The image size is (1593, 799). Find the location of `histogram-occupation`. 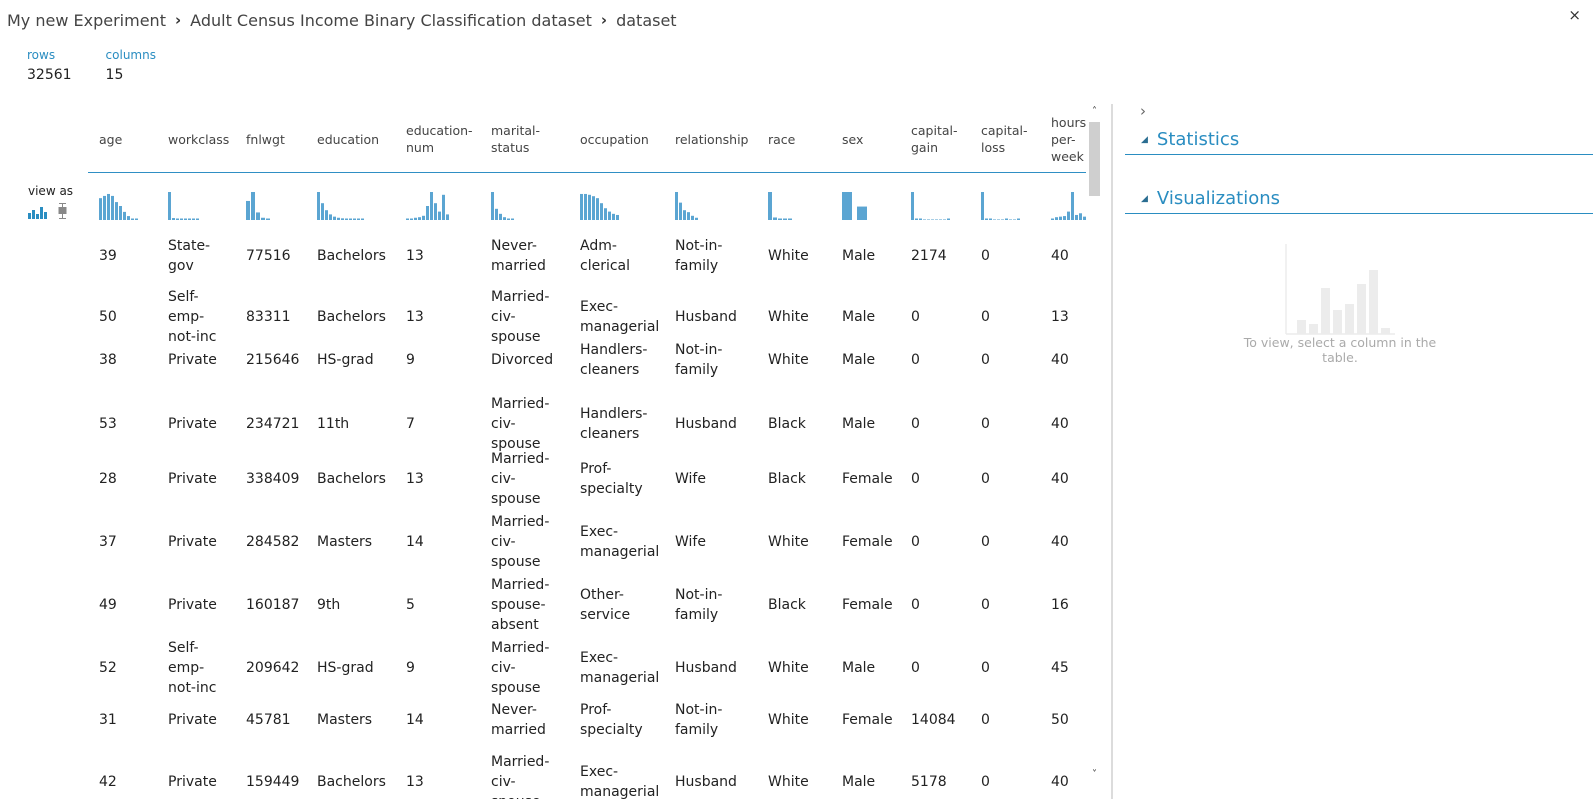

histogram-occupation is located at coordinates (605, 207).